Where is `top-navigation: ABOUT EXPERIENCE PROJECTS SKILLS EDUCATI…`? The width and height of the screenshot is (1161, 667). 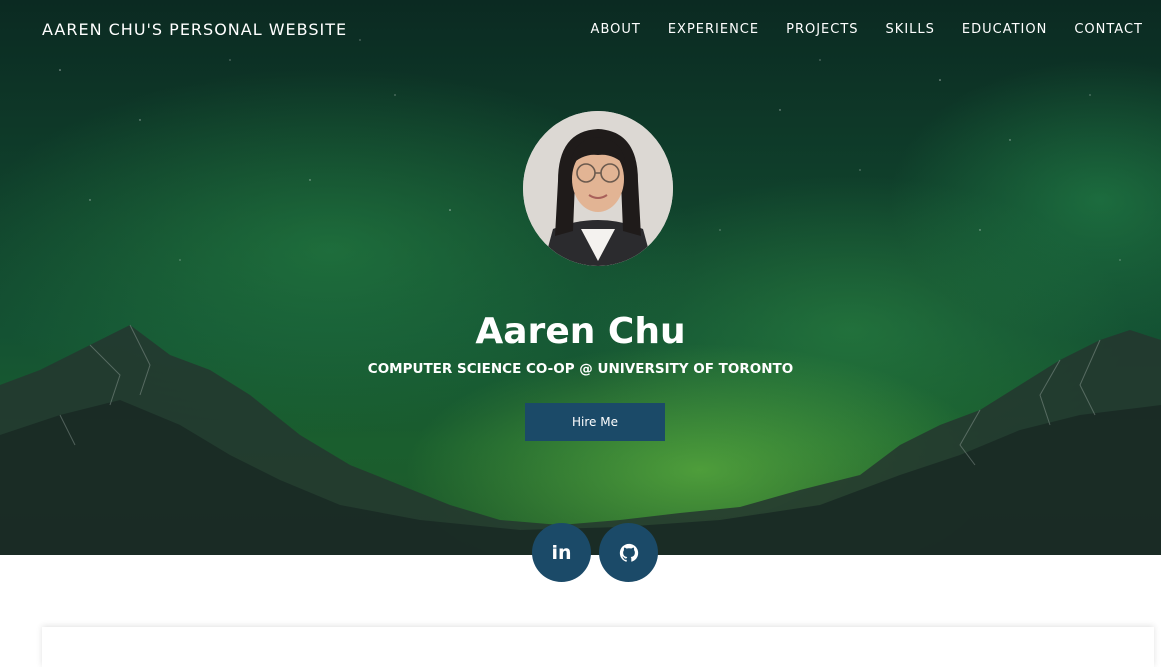 top-navigation: ABOUT EXPERIENCE PROJECTS SKILLS EDUCATI… is located at coordinates (853, 29).